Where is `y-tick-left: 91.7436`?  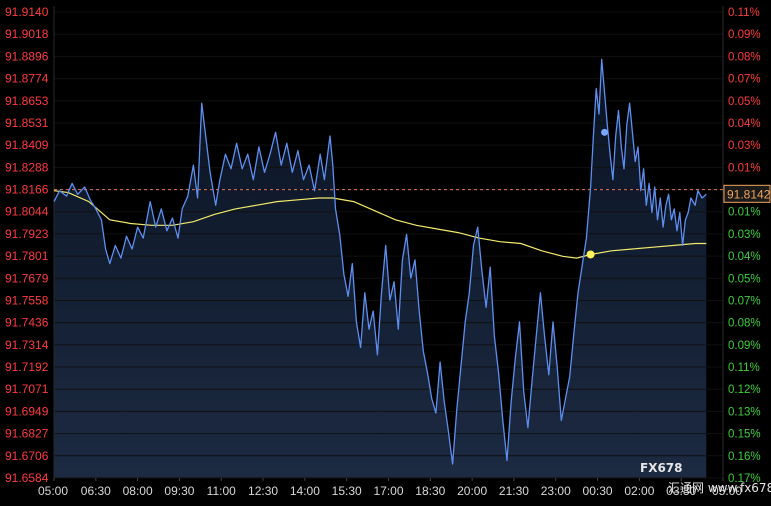 y-tick-left: 91.7436 is located at coordinates (27, 323).